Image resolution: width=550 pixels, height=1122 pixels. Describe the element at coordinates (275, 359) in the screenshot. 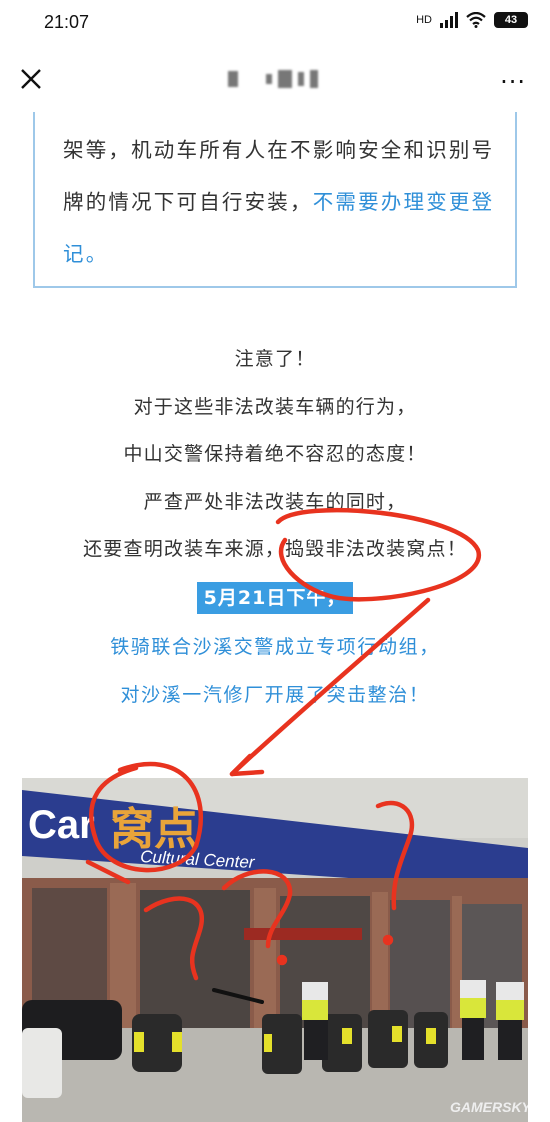

I see `article-line: 注意了！` at that location.